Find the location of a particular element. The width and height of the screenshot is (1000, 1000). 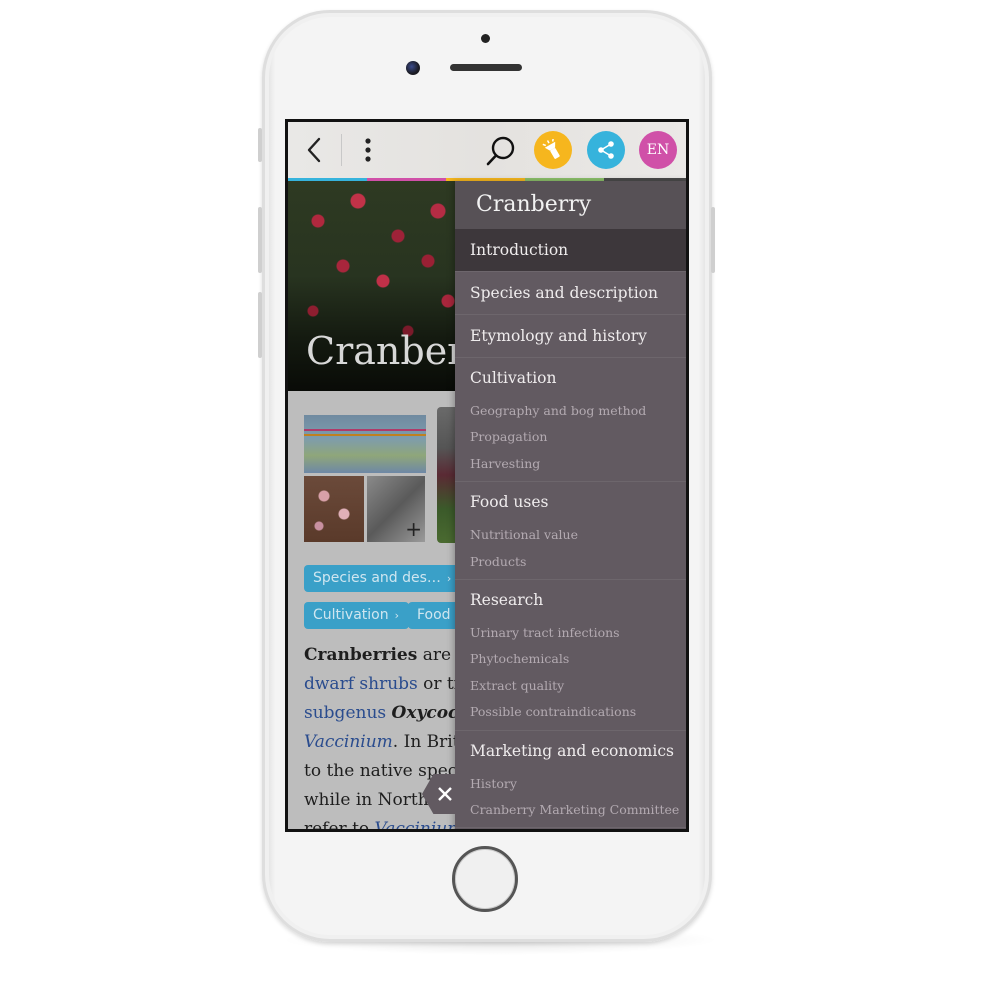

para-text: refer to is located at coordinates (339, 824).